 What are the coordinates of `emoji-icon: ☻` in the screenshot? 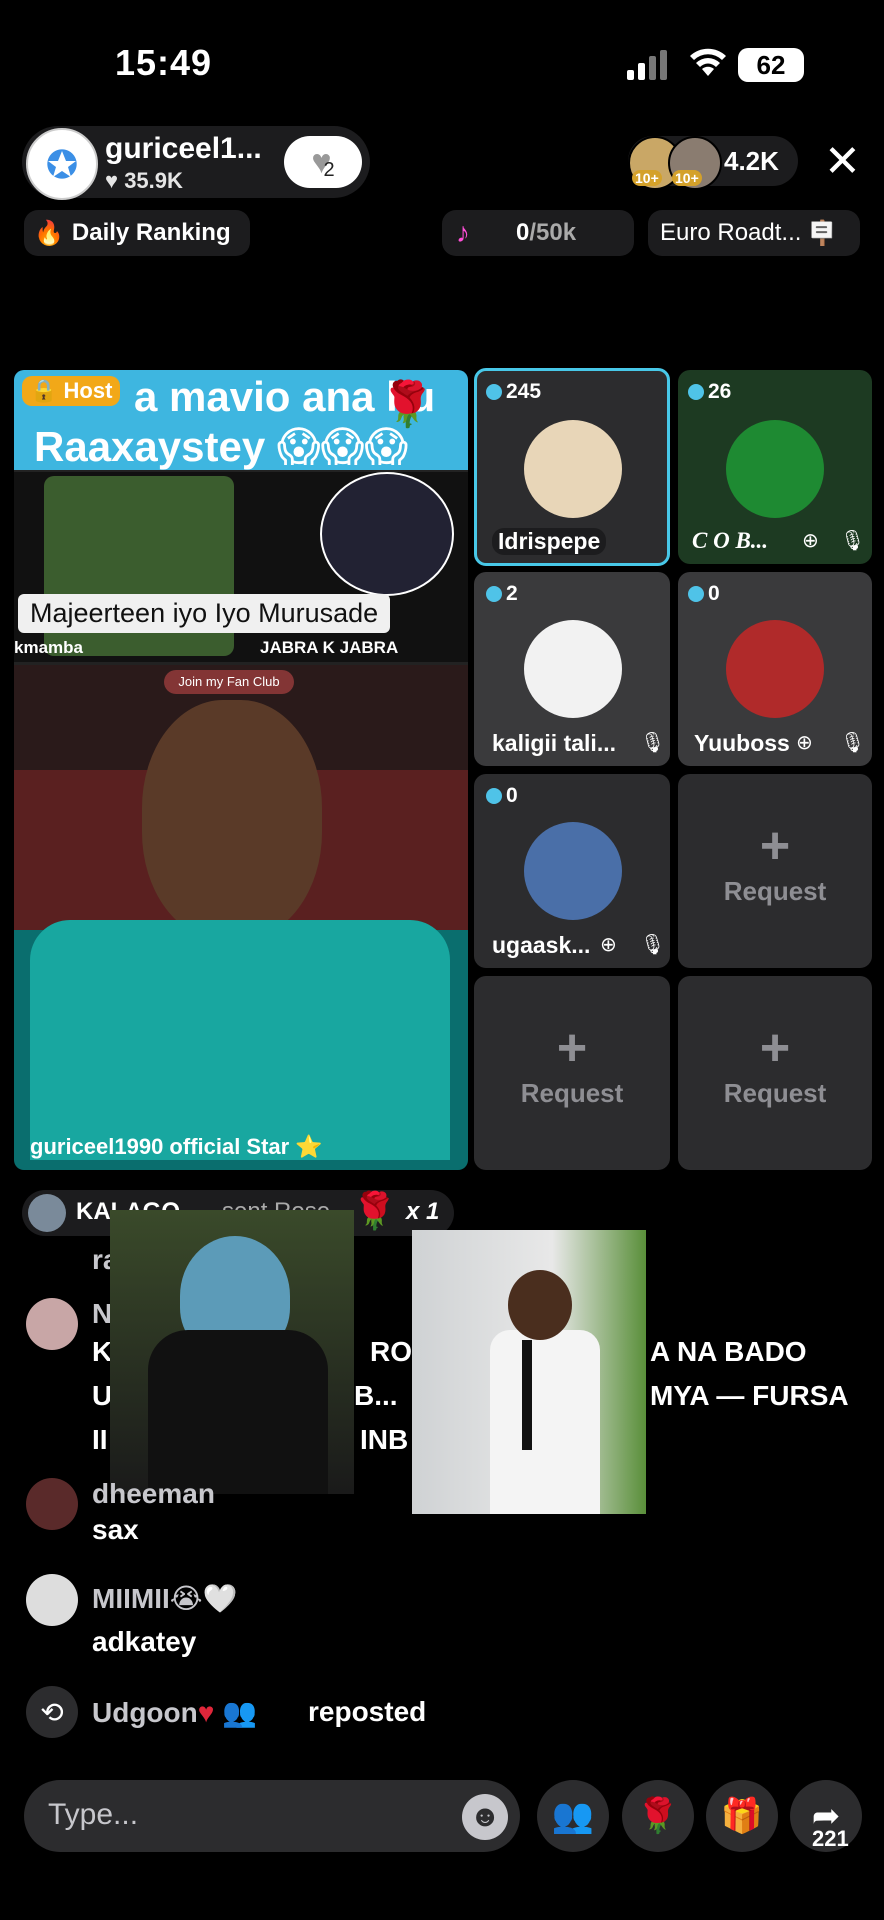 It's located at (485, 1817).